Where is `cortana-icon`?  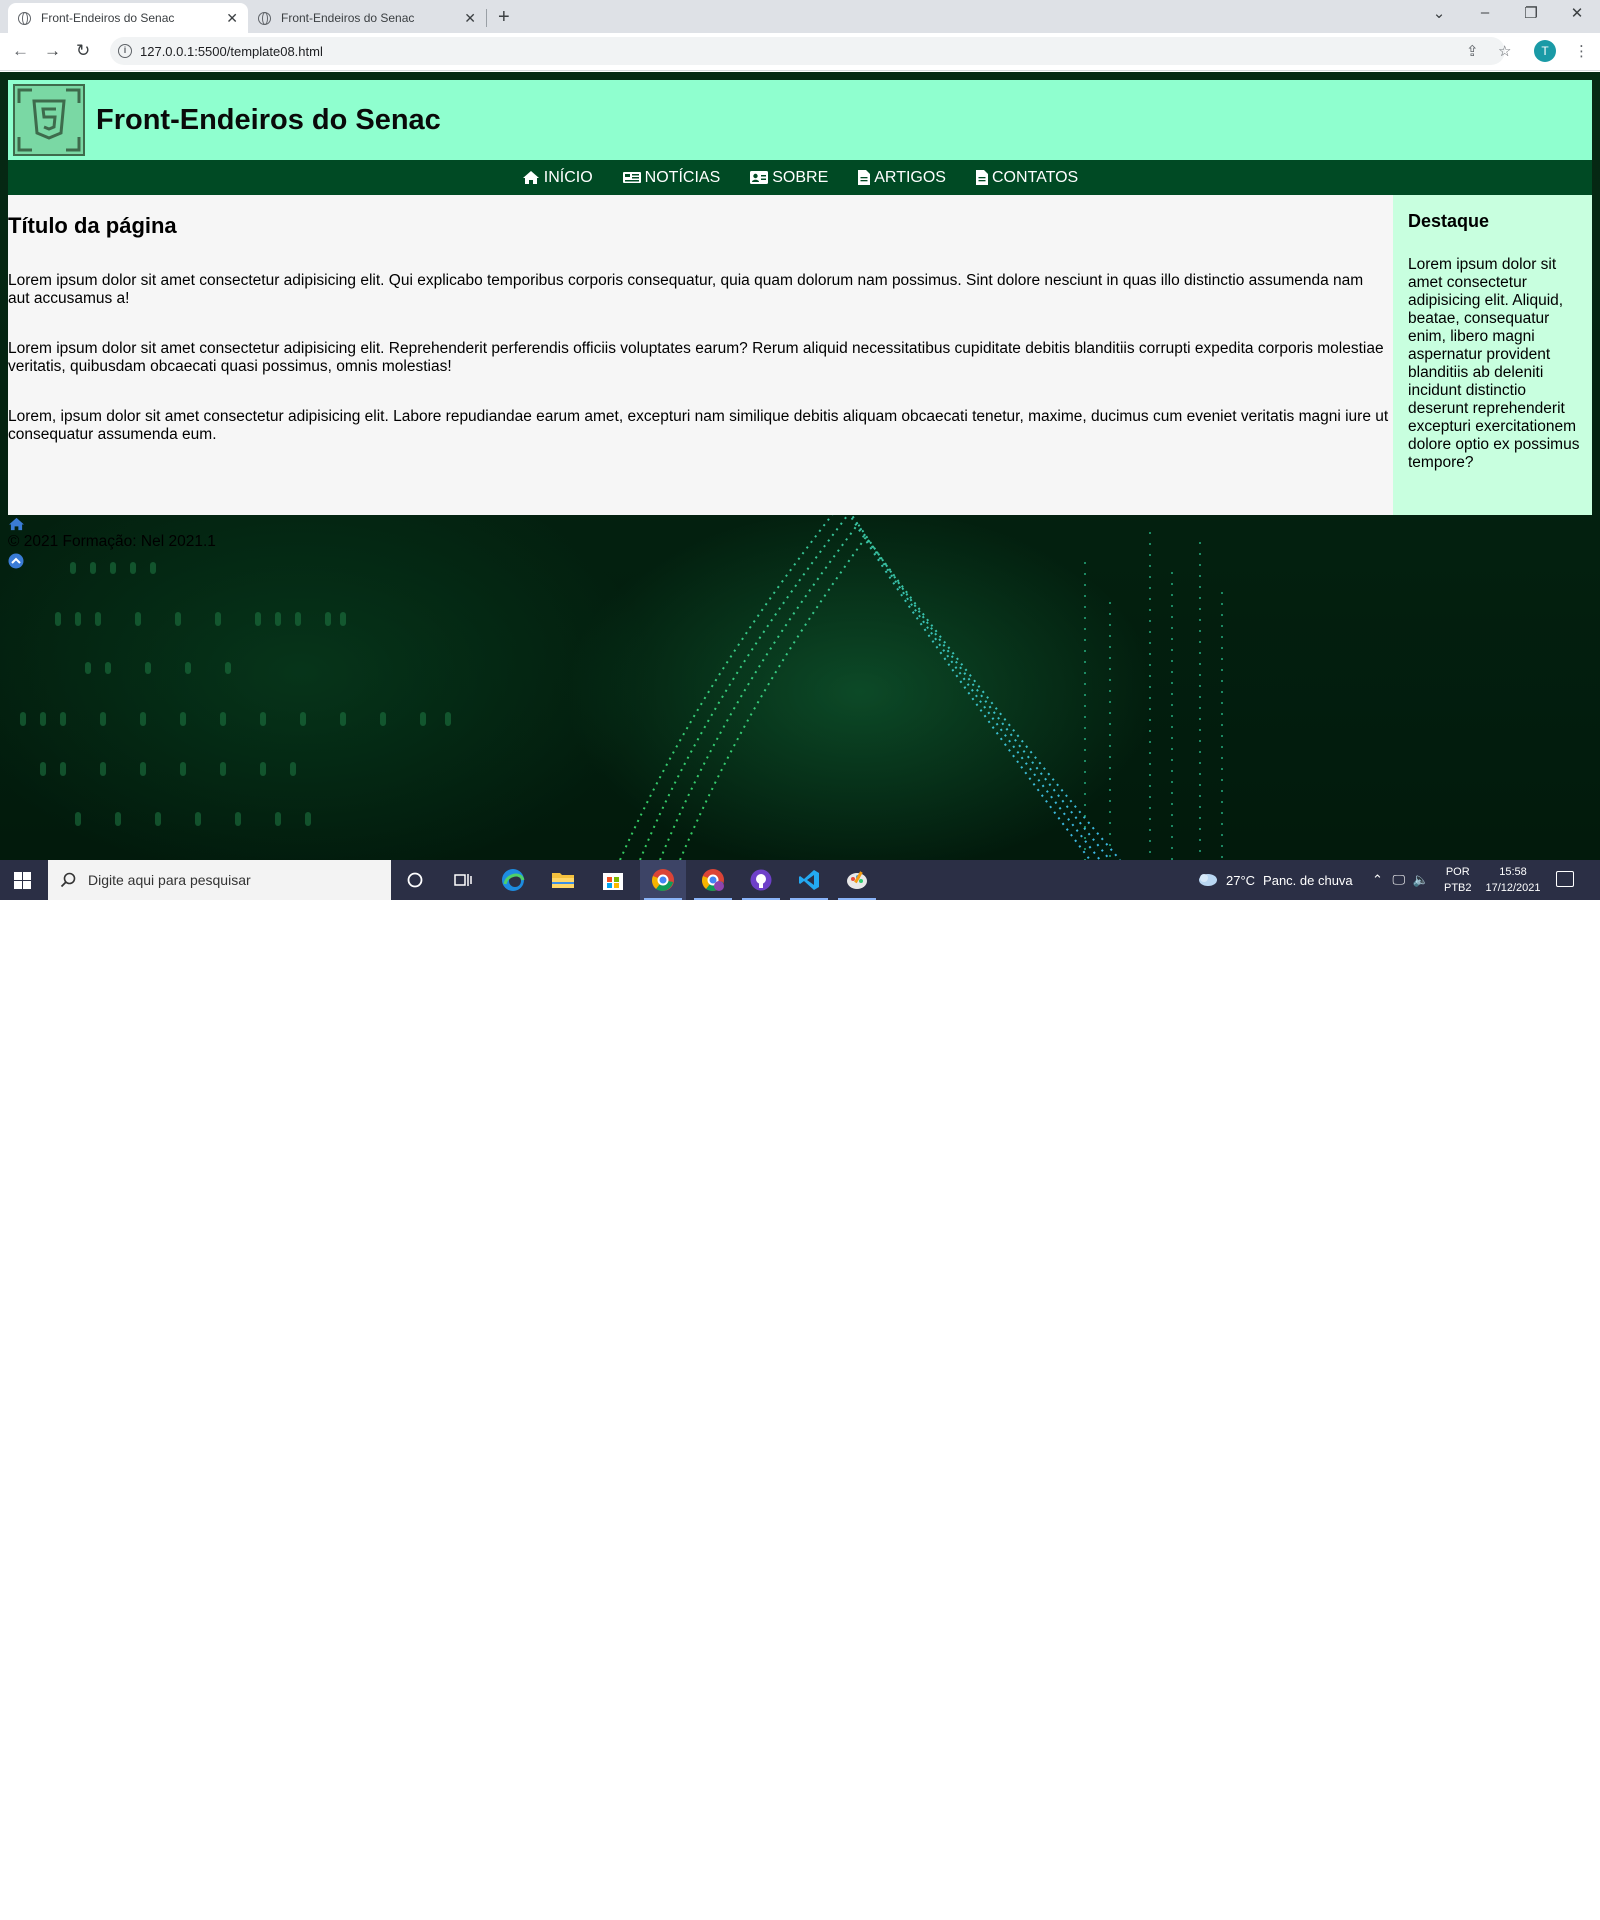 cortana-icon is located at coordinates (415, 880).